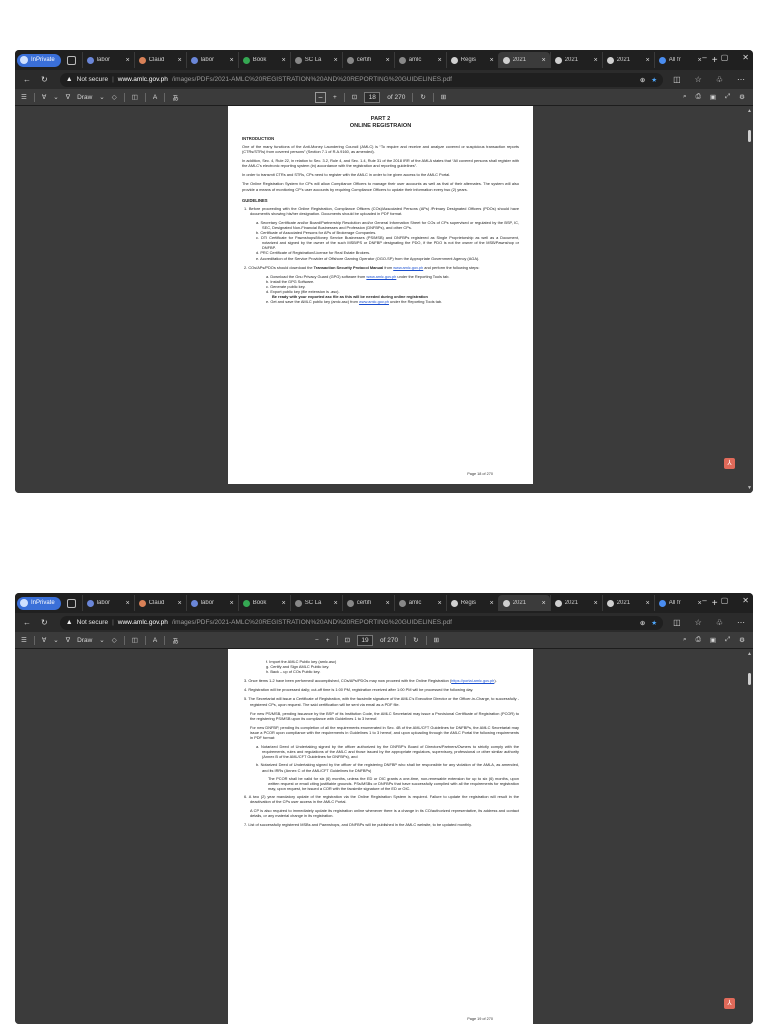 The height and width of the screenshot is (1024, 768). Describe the element at coordinates (472, 680) in the screenshot. I see `portal-link: https://portal.amlc.gov.ph` at that location.